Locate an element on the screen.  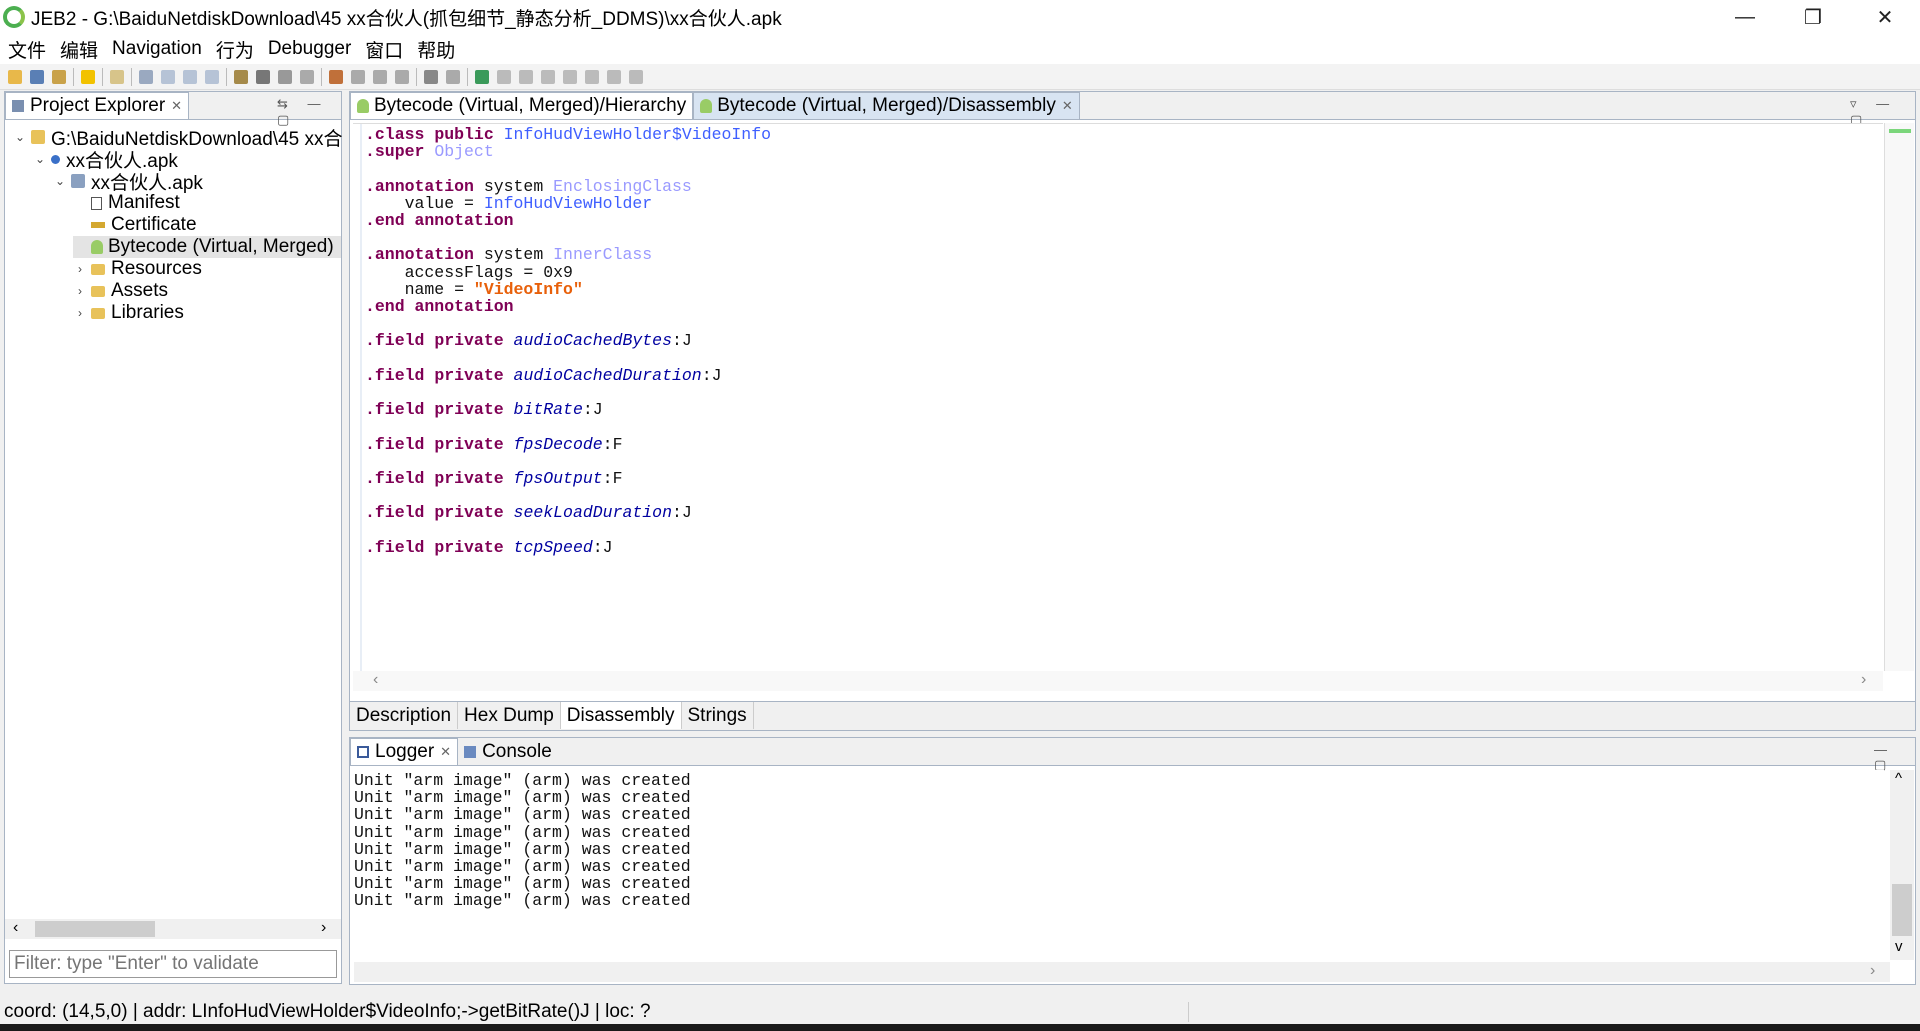
annotation-value: InfoHudViewHolder is located at coordinates (568, 203).